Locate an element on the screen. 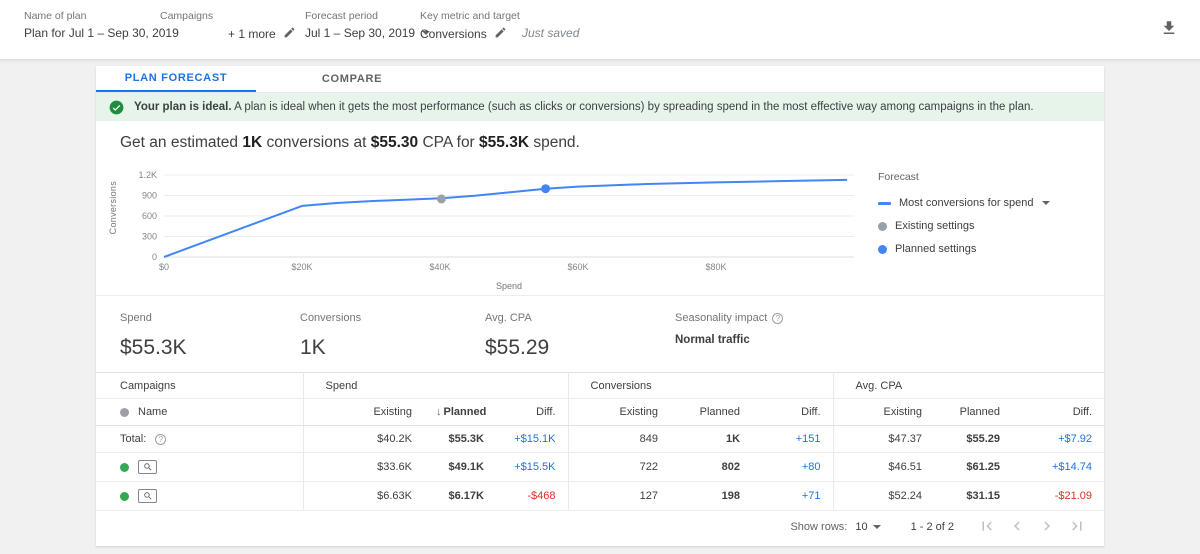 The height and width of the screenshot is (554, 1200). edit-campaigns-button is located at coordinates (289, 34).